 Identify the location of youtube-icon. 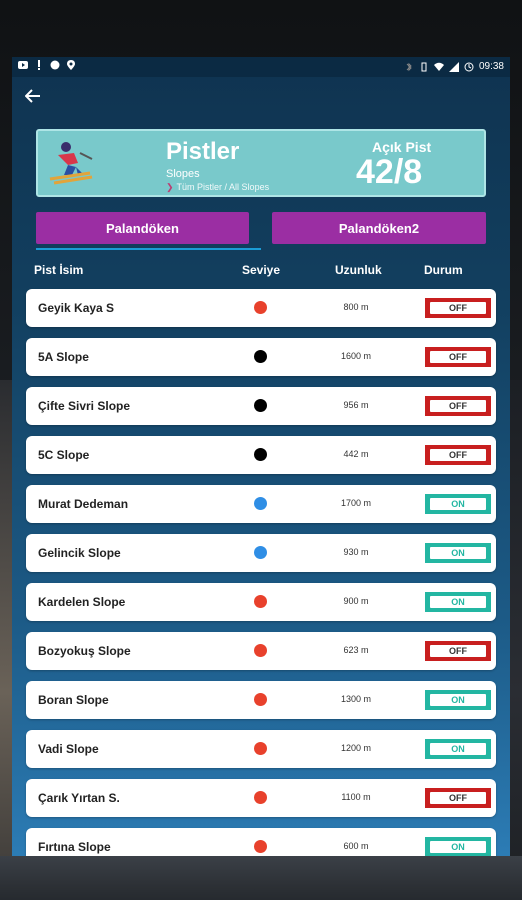
(23, 65).